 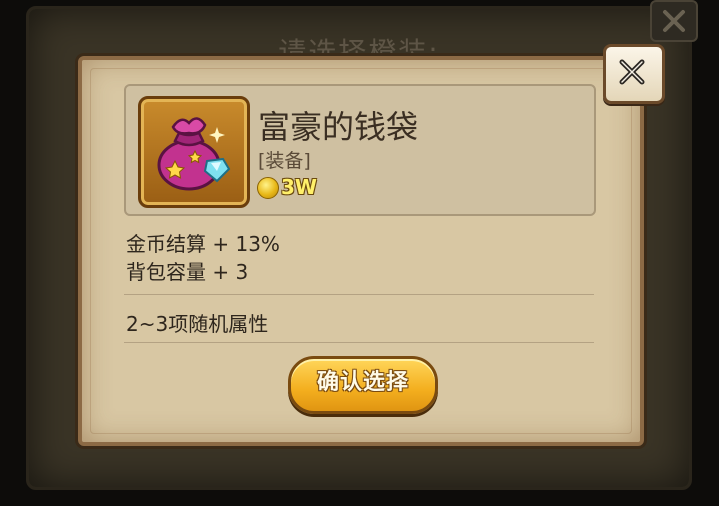 I want to click on item-price: 3W, so click(x=299, y=187).